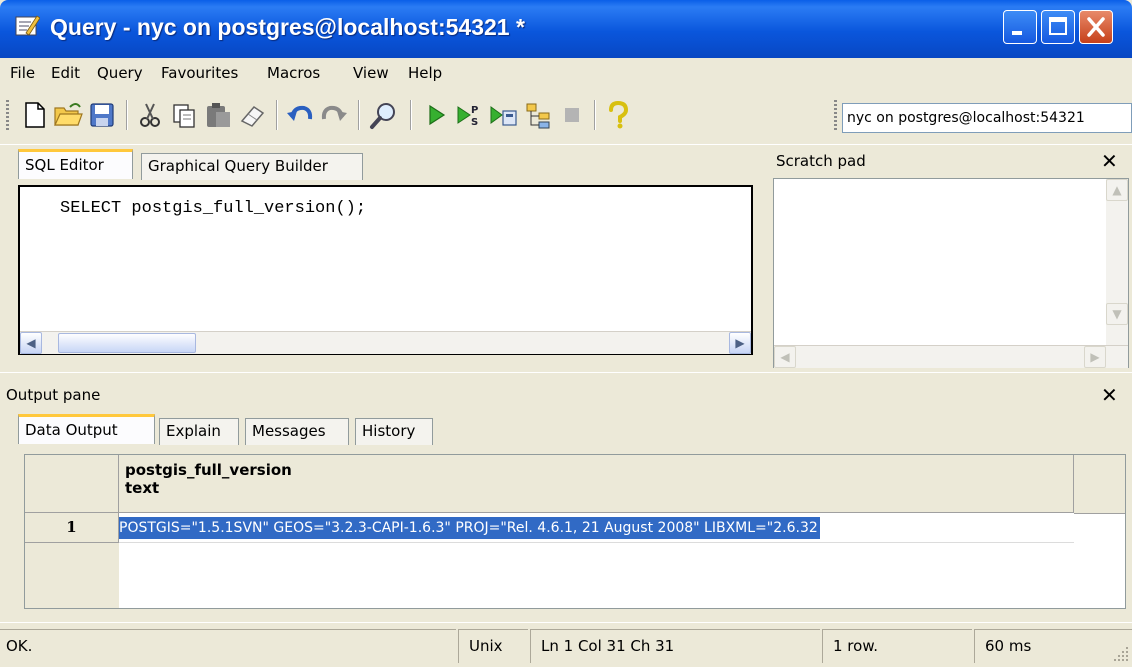  I want to click on scroll-up-button: ▲, so click(1117, 190).